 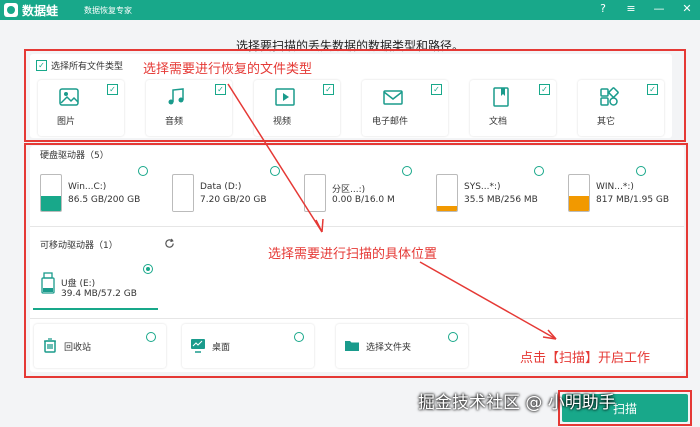 What do you see at coordinates (659, 8) in the screenshot?
I see `minimize-icon: —` at bounding box center [659, 8].